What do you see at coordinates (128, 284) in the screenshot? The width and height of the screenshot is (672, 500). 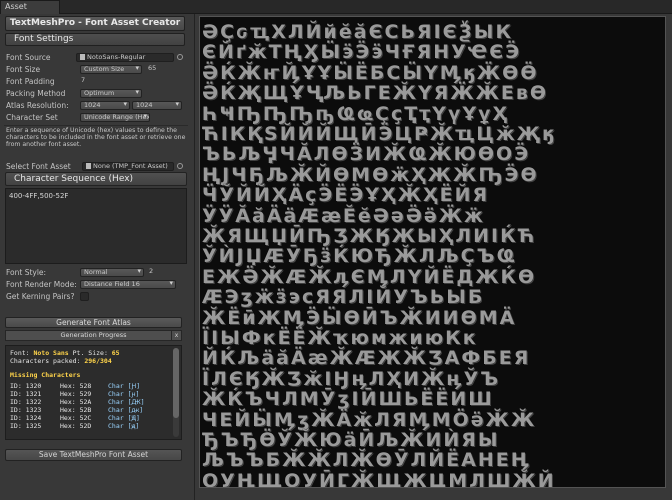 I see `font-render-mode-dropdown: Distance Field 16` at bounding box center [128, 284].